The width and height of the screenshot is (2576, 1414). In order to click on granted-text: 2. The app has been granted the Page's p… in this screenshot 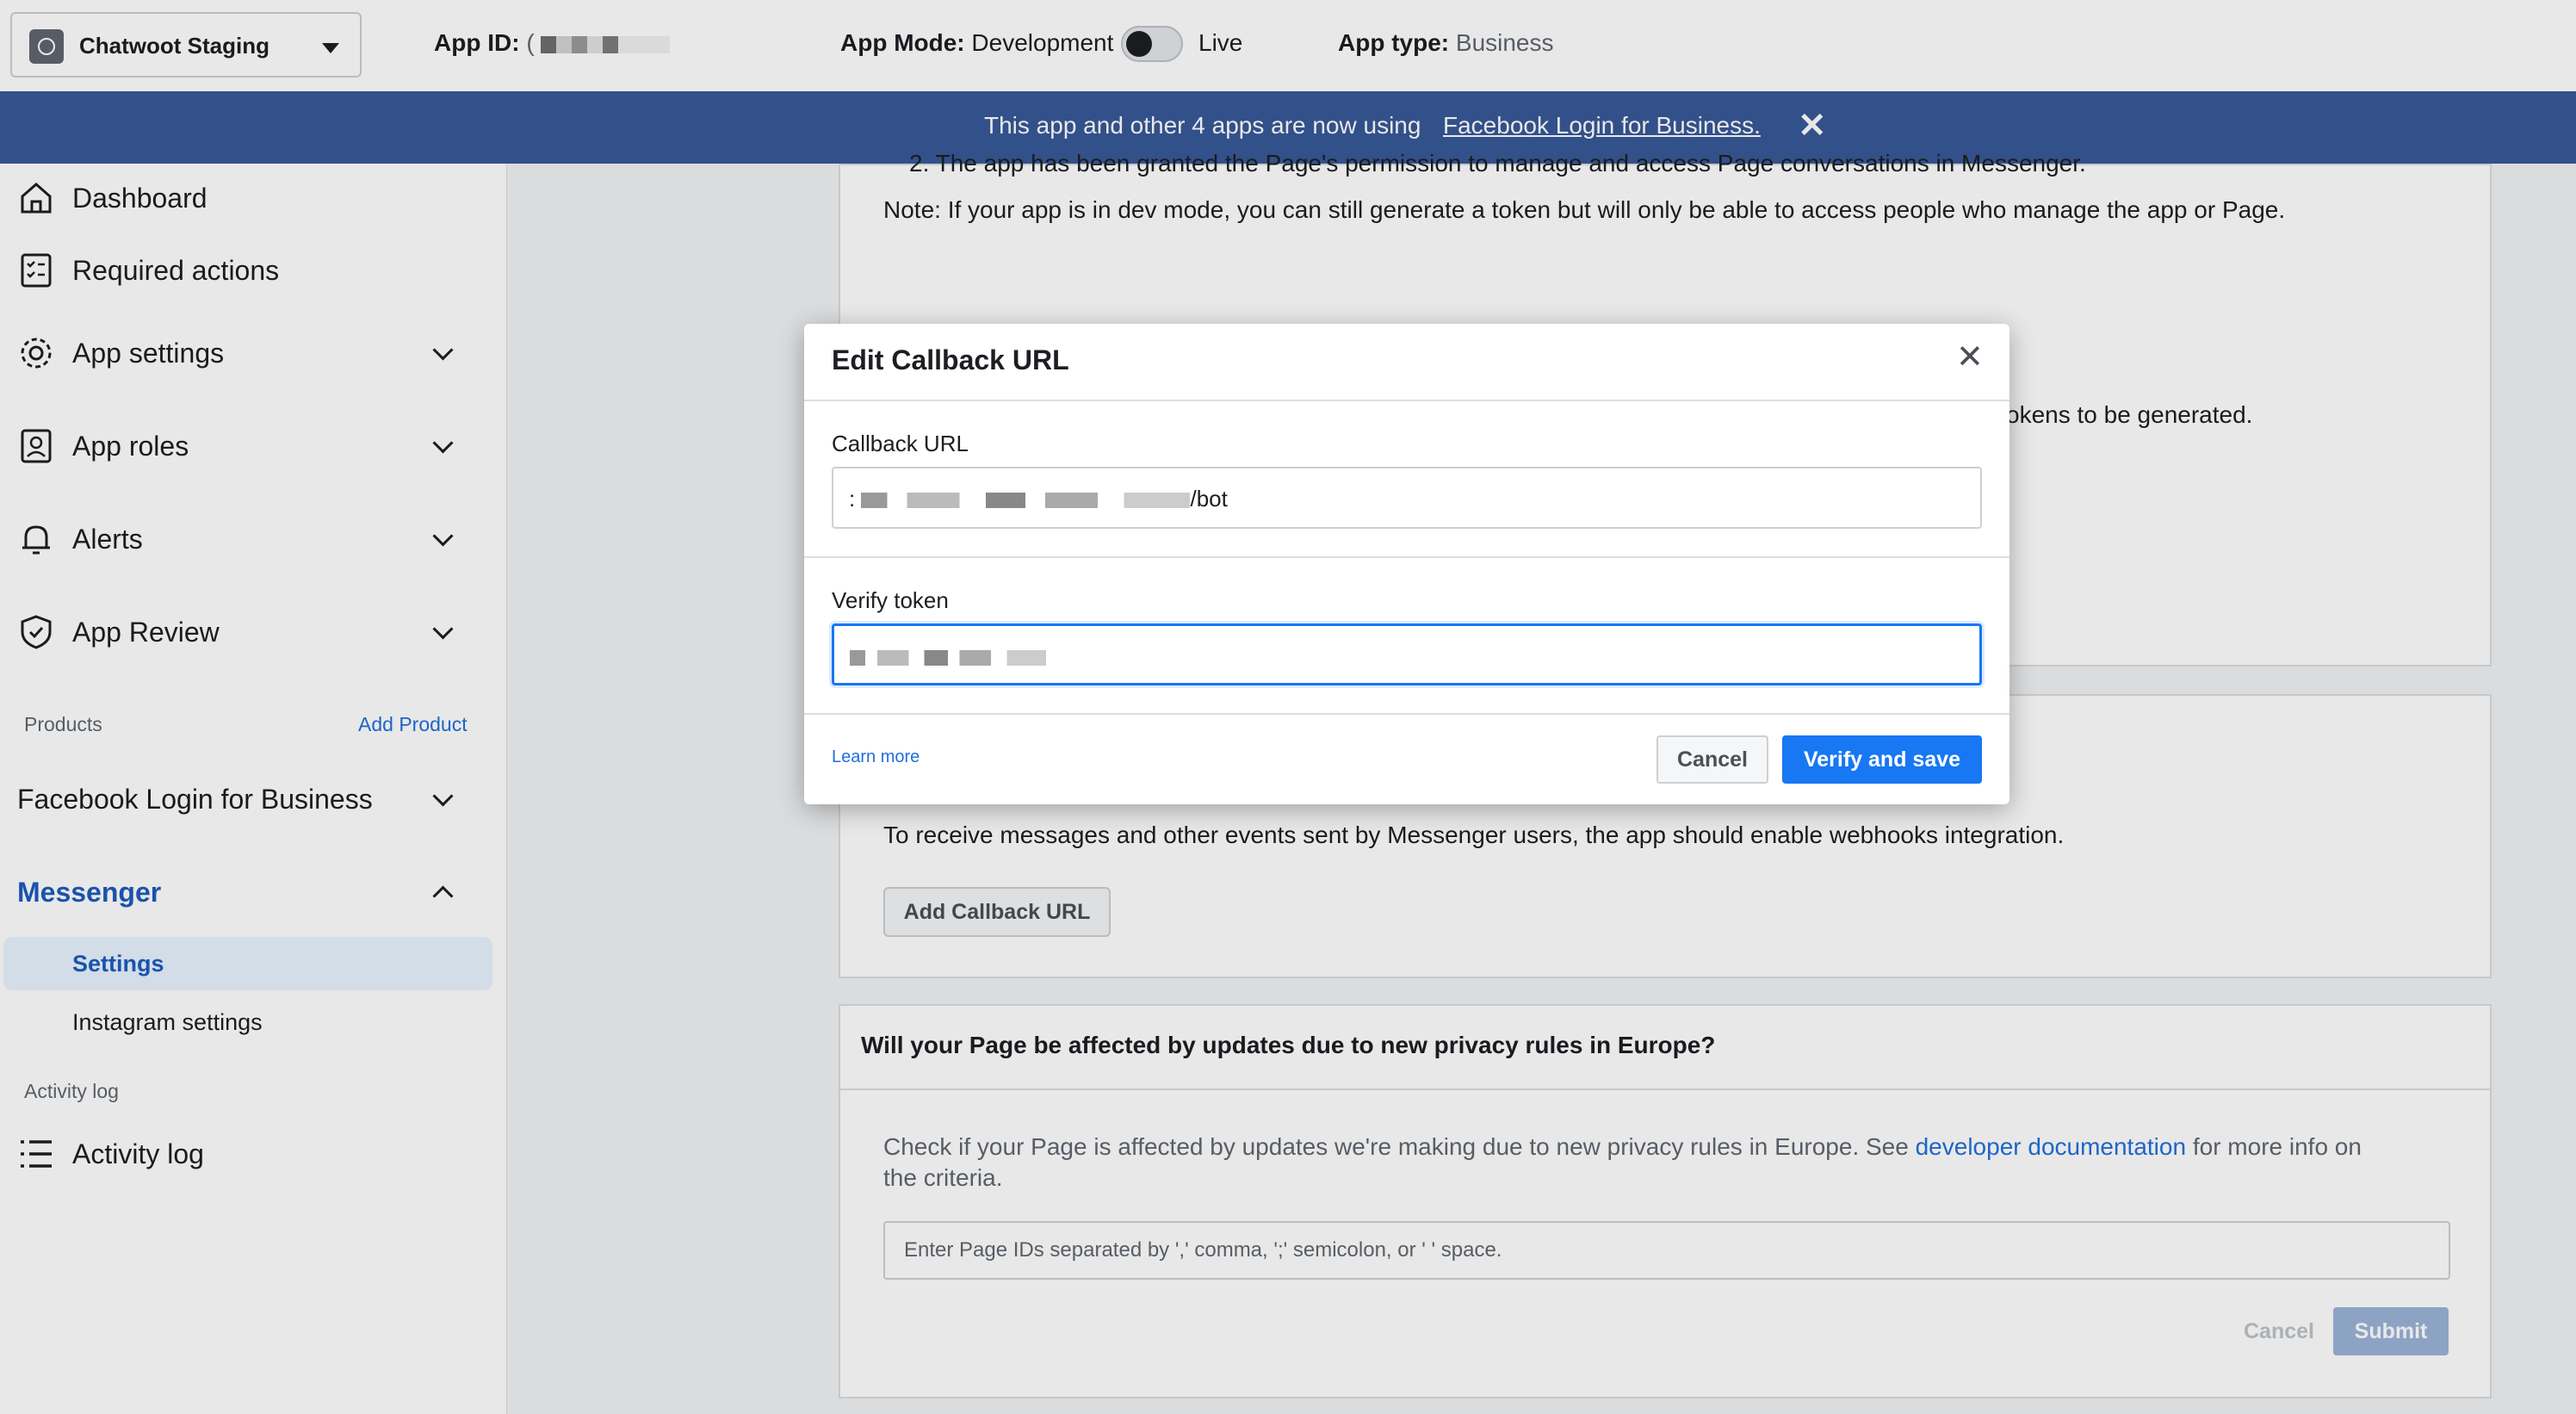, I will do `click(1498, 163)`.